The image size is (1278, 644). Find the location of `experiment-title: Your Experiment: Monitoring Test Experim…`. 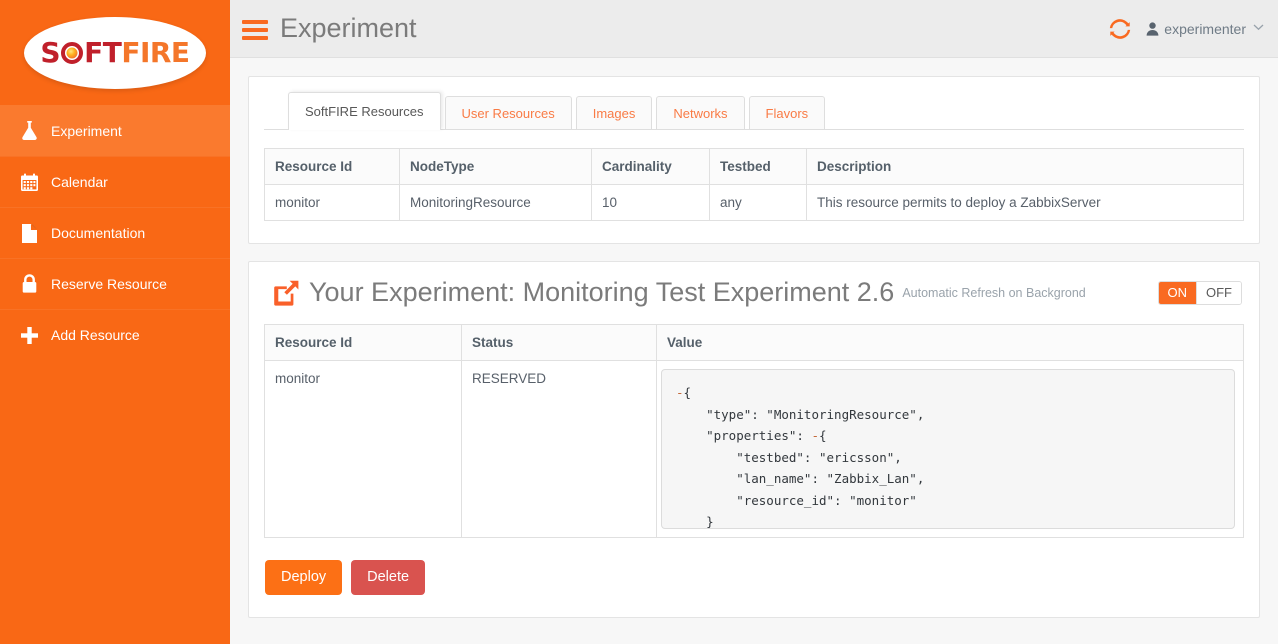

experiment-title: Your Experiment: Monitoring Test Experim… is located at coordinates (602, 292).